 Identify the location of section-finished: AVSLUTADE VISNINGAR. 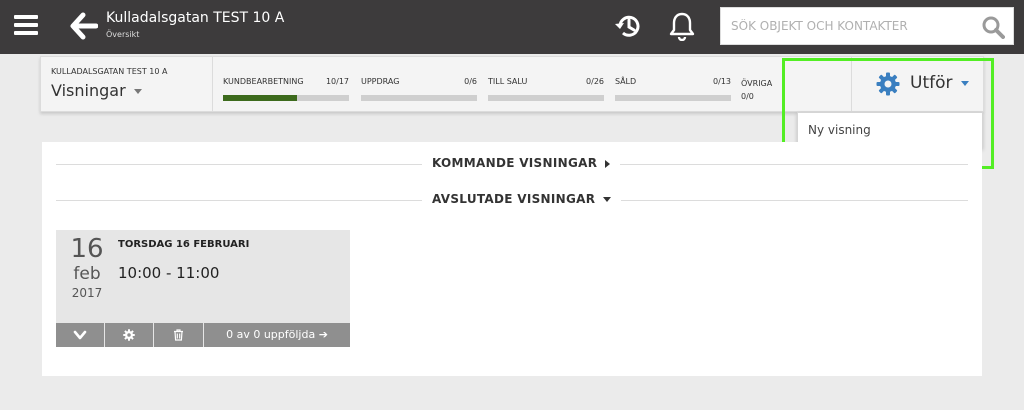
(512, 200).